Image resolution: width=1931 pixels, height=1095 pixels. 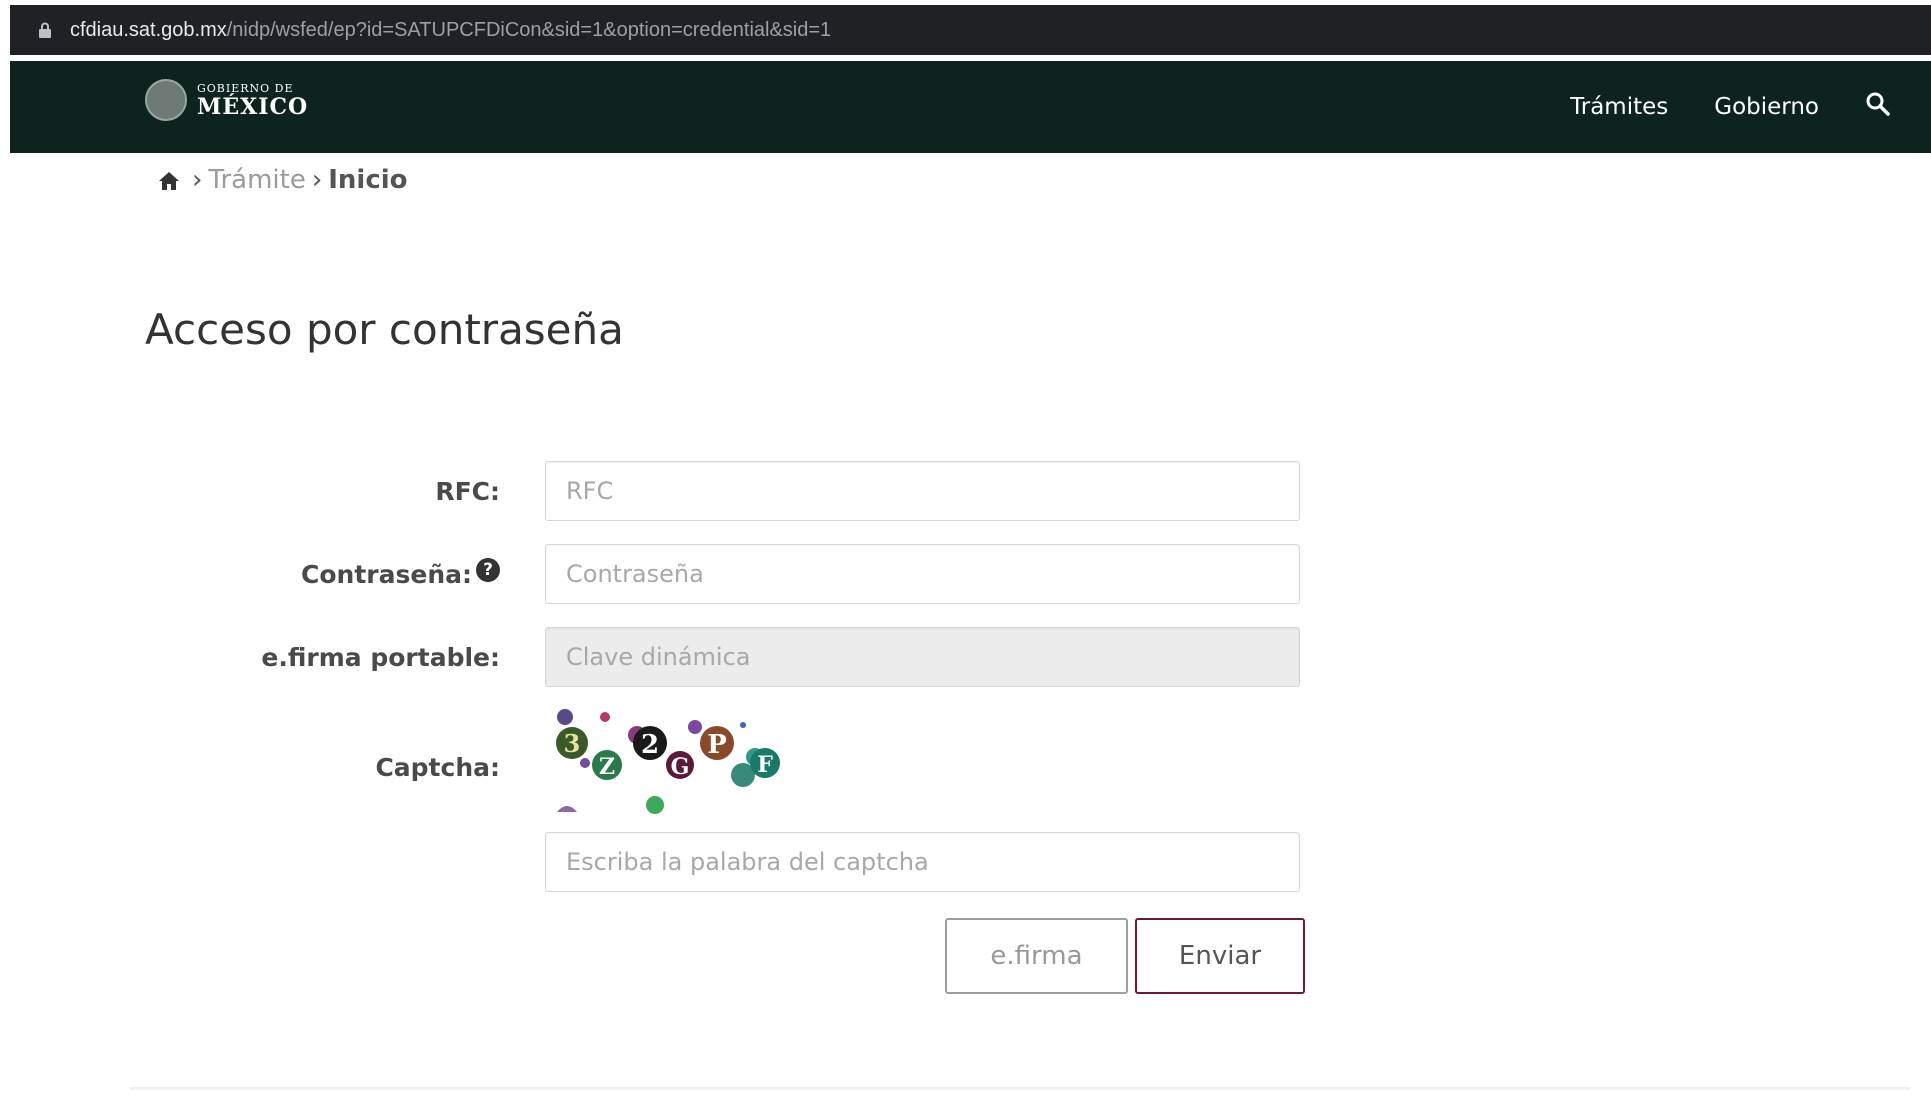 What do you see at coordinates (47, 30) in the screenshot?
I see `lock-icon` at bounding box center [47, 30].